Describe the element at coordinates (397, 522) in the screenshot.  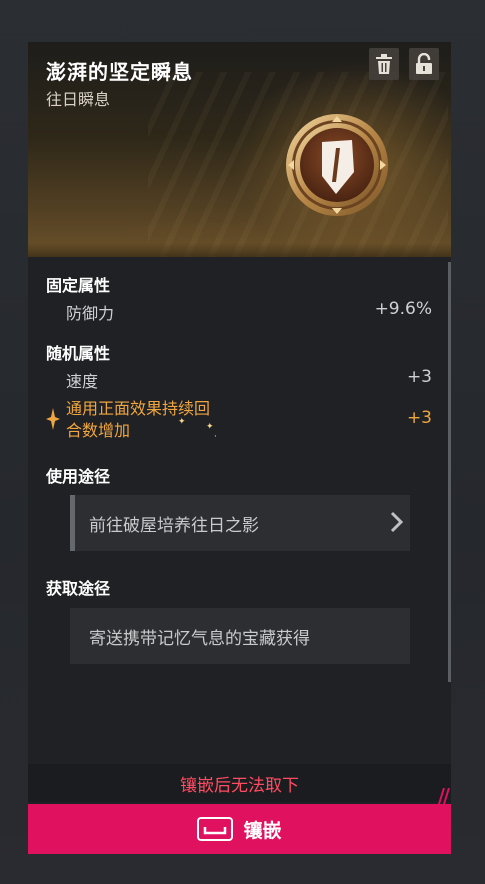
I see `chevron-right-icon` at that location.